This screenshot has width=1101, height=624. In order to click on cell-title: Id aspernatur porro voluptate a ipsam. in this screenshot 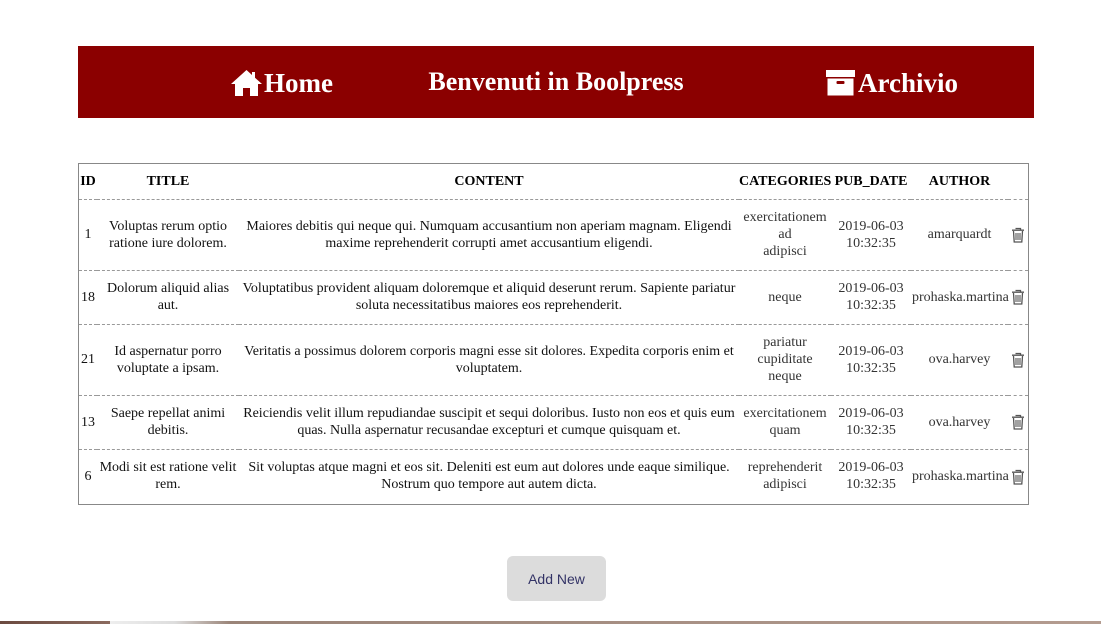, I will do `click(168, 360)`.